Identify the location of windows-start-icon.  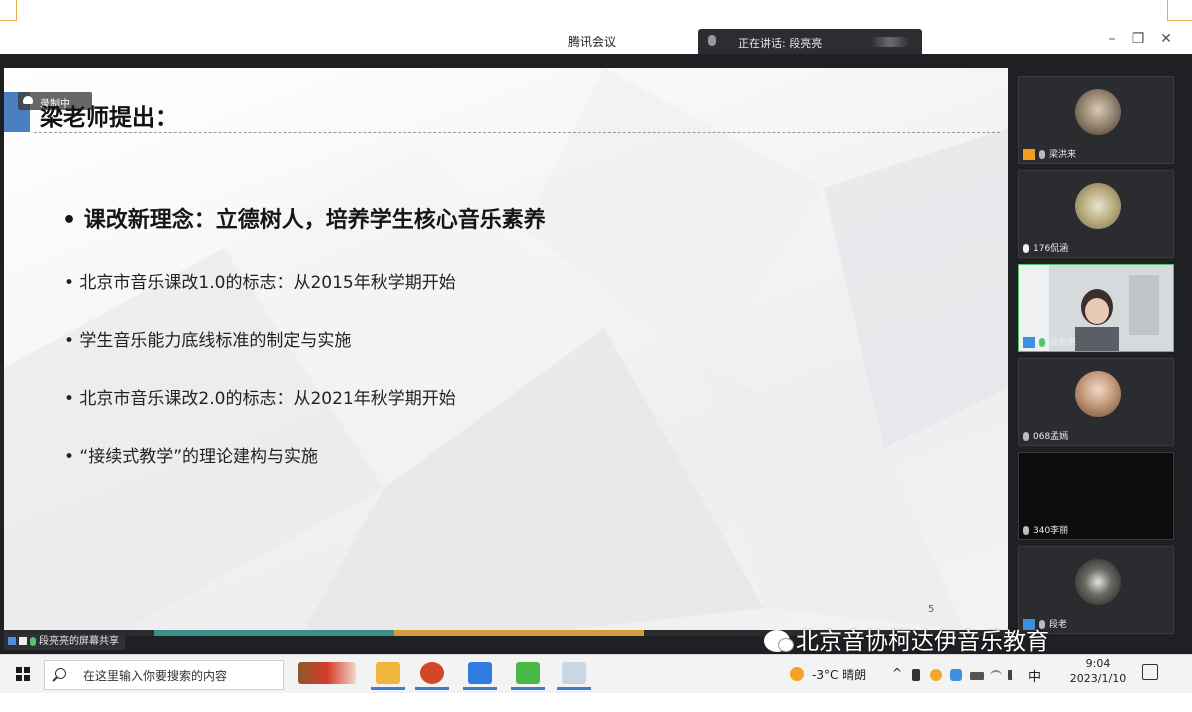
(23, 674).